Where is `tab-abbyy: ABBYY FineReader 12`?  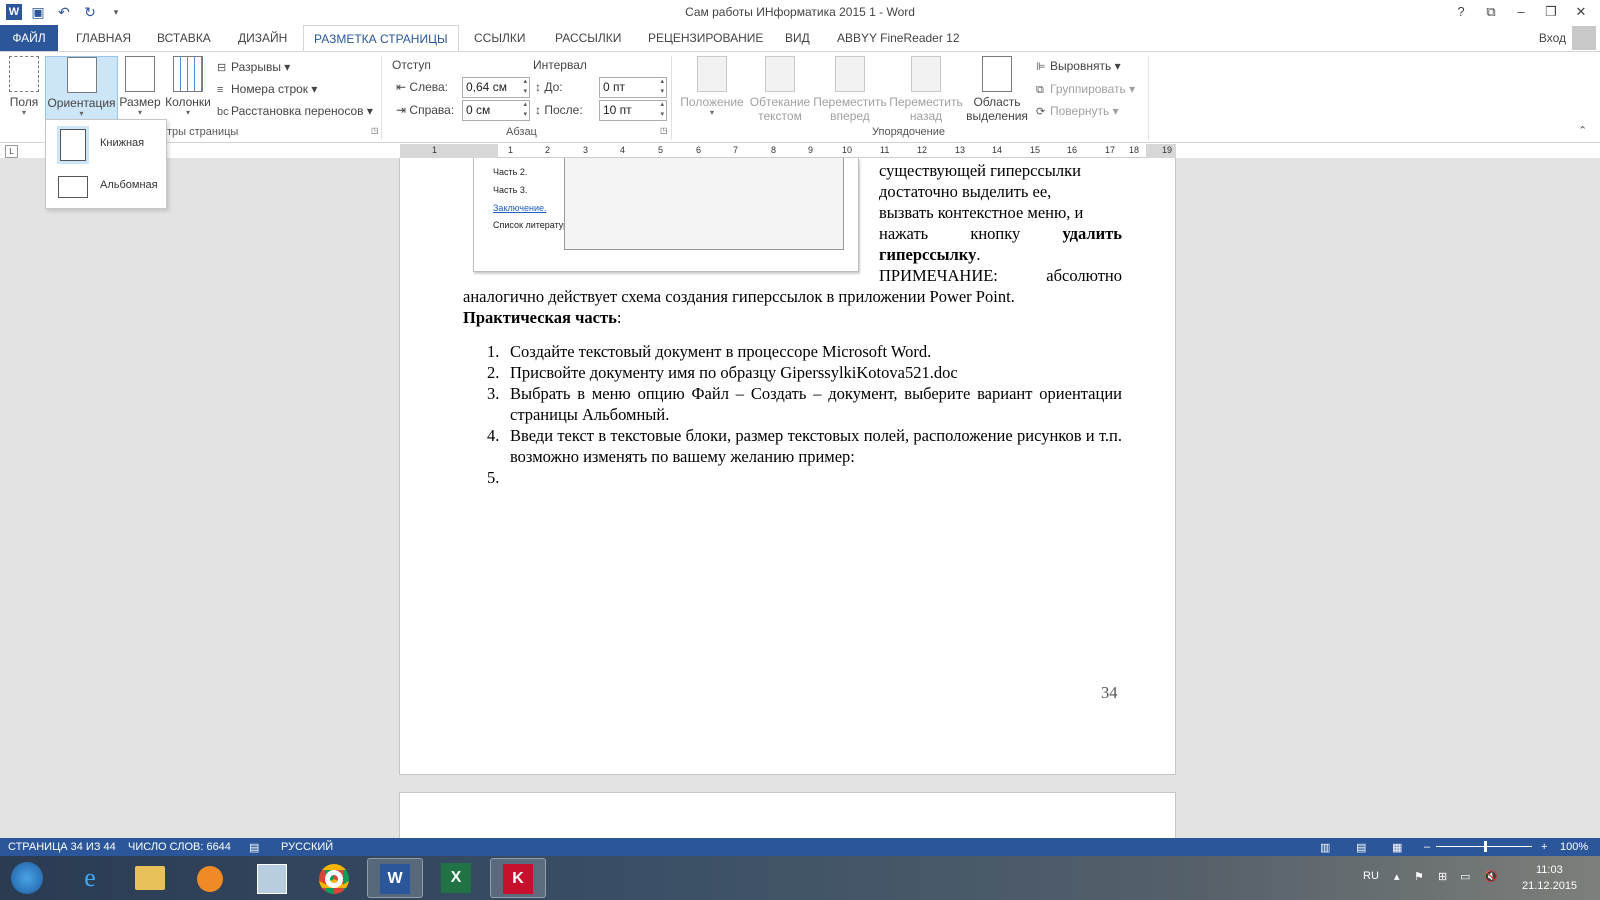
tab-abbyy: ABBYY FineReader 12 is located at coordinates (898, 38).